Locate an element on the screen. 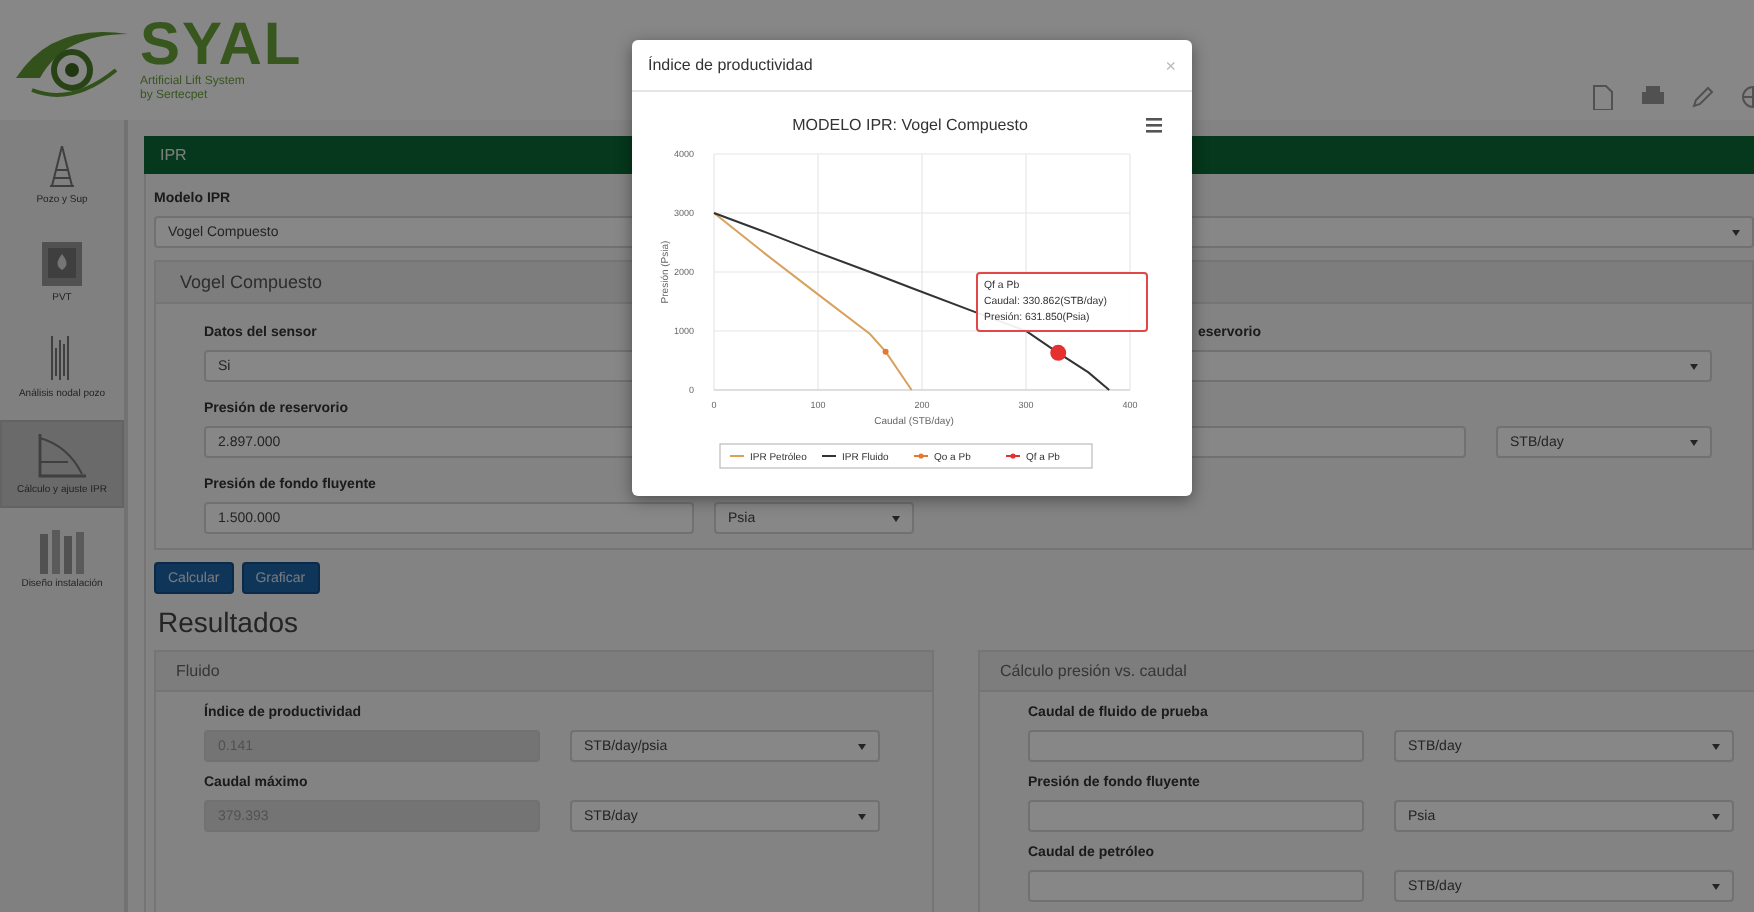  chart-title: MODELO IPR: Vogel Compuesto is located at coordinates (910, 125).